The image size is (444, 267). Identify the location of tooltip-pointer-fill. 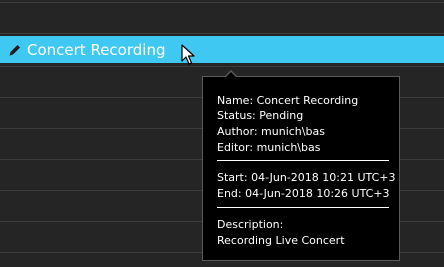
(231, 75).